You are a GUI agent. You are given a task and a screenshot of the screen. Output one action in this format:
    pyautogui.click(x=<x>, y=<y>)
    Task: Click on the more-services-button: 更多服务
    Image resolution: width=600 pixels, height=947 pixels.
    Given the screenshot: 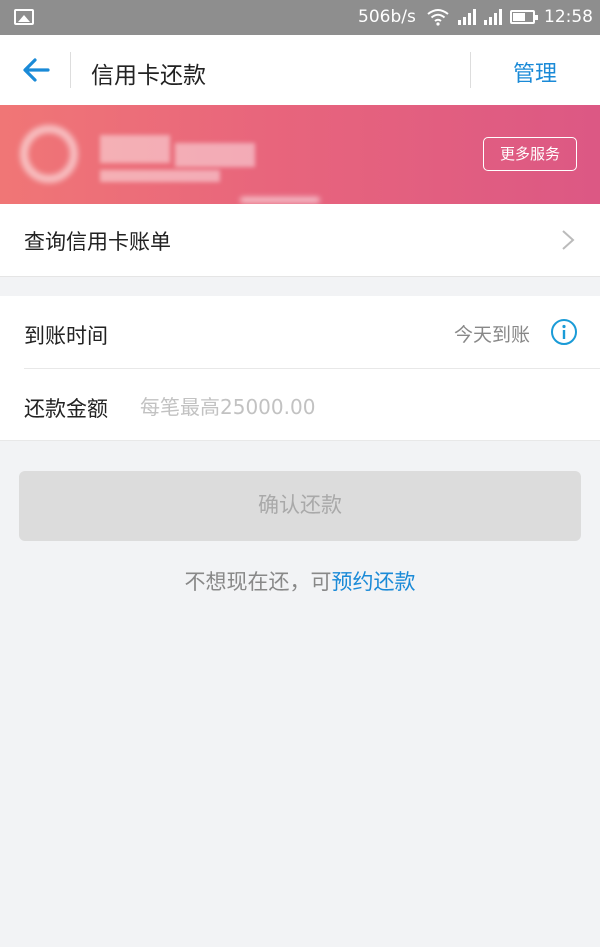 What is the action you would take?
    pyautogui.click(x=530, y=154)
    